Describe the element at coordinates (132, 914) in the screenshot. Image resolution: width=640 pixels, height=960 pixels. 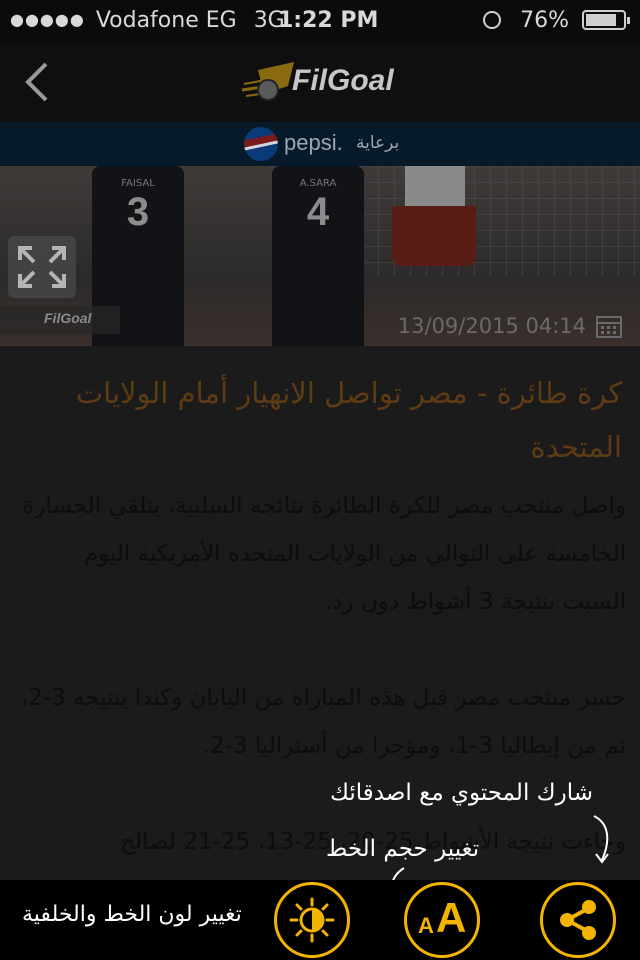
I see `theme-hint: تغيير لون الخط والخلفية` at that location.